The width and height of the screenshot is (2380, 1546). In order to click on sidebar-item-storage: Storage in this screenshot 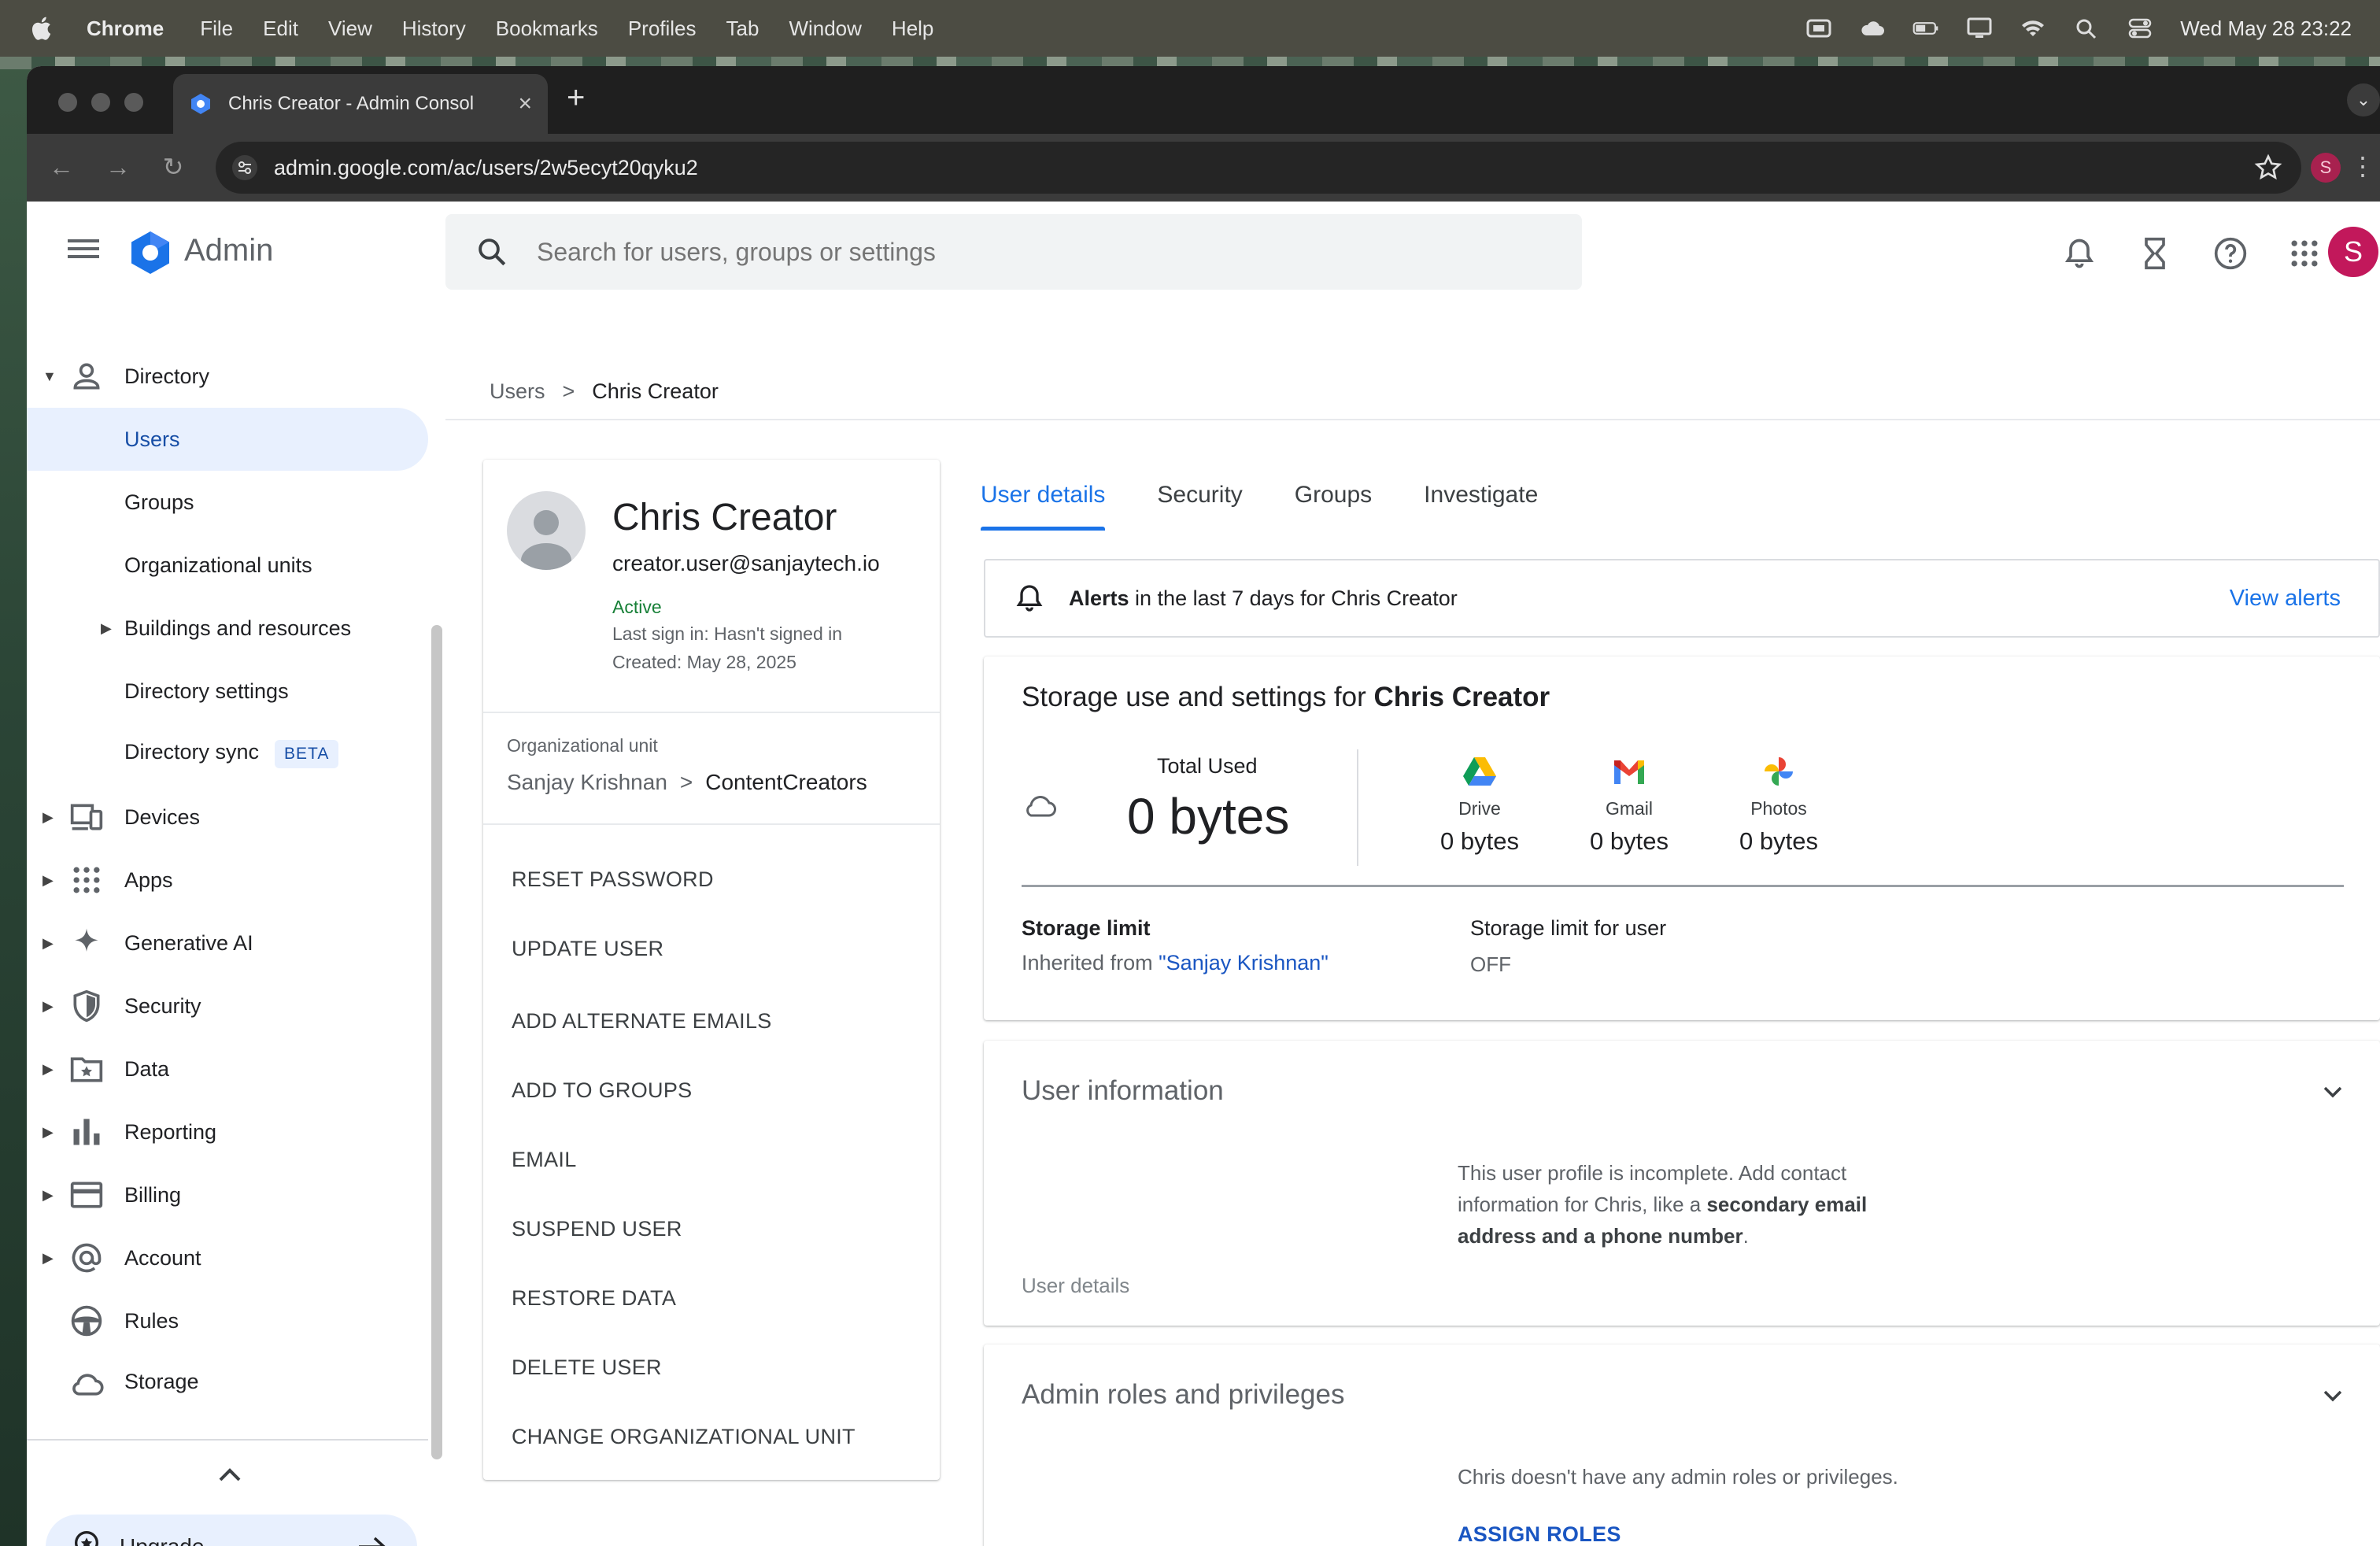, I will do `click(228, 1374)`.